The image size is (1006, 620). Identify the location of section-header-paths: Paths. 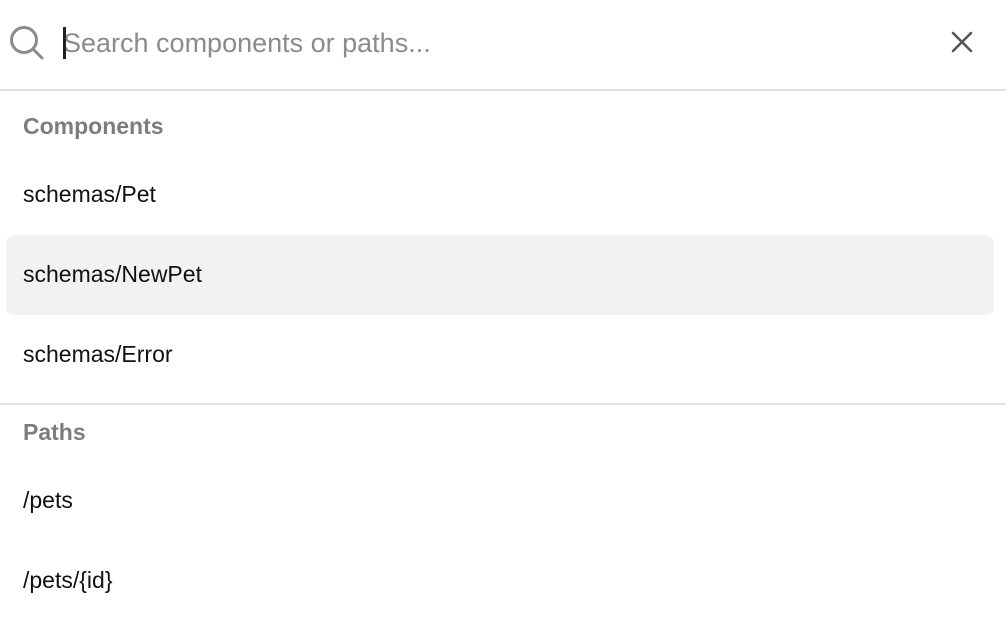
(54, 432).